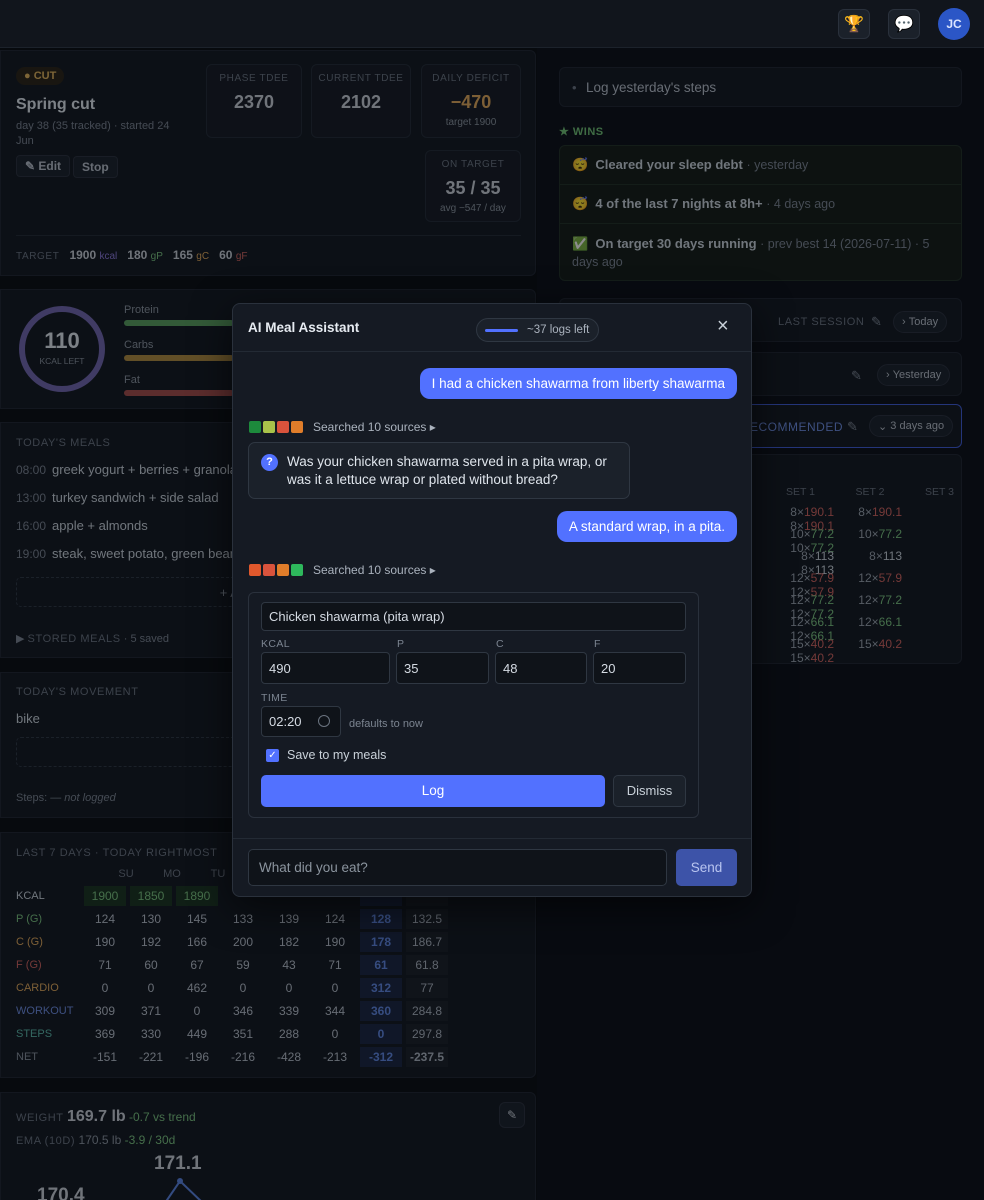  Describe the element at coordinates (954, 24) in the screenshot. I see `avatar: JC` at that location.